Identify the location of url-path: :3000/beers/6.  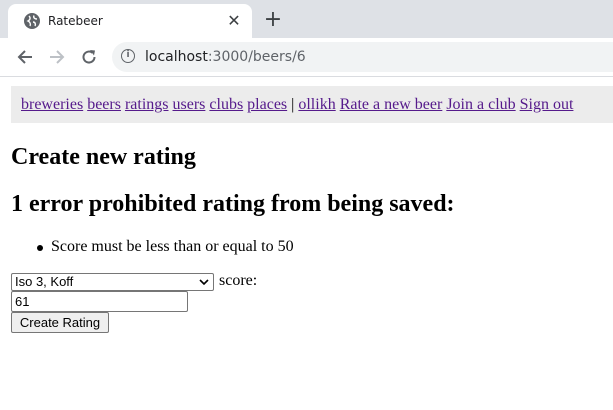
(256, 57).